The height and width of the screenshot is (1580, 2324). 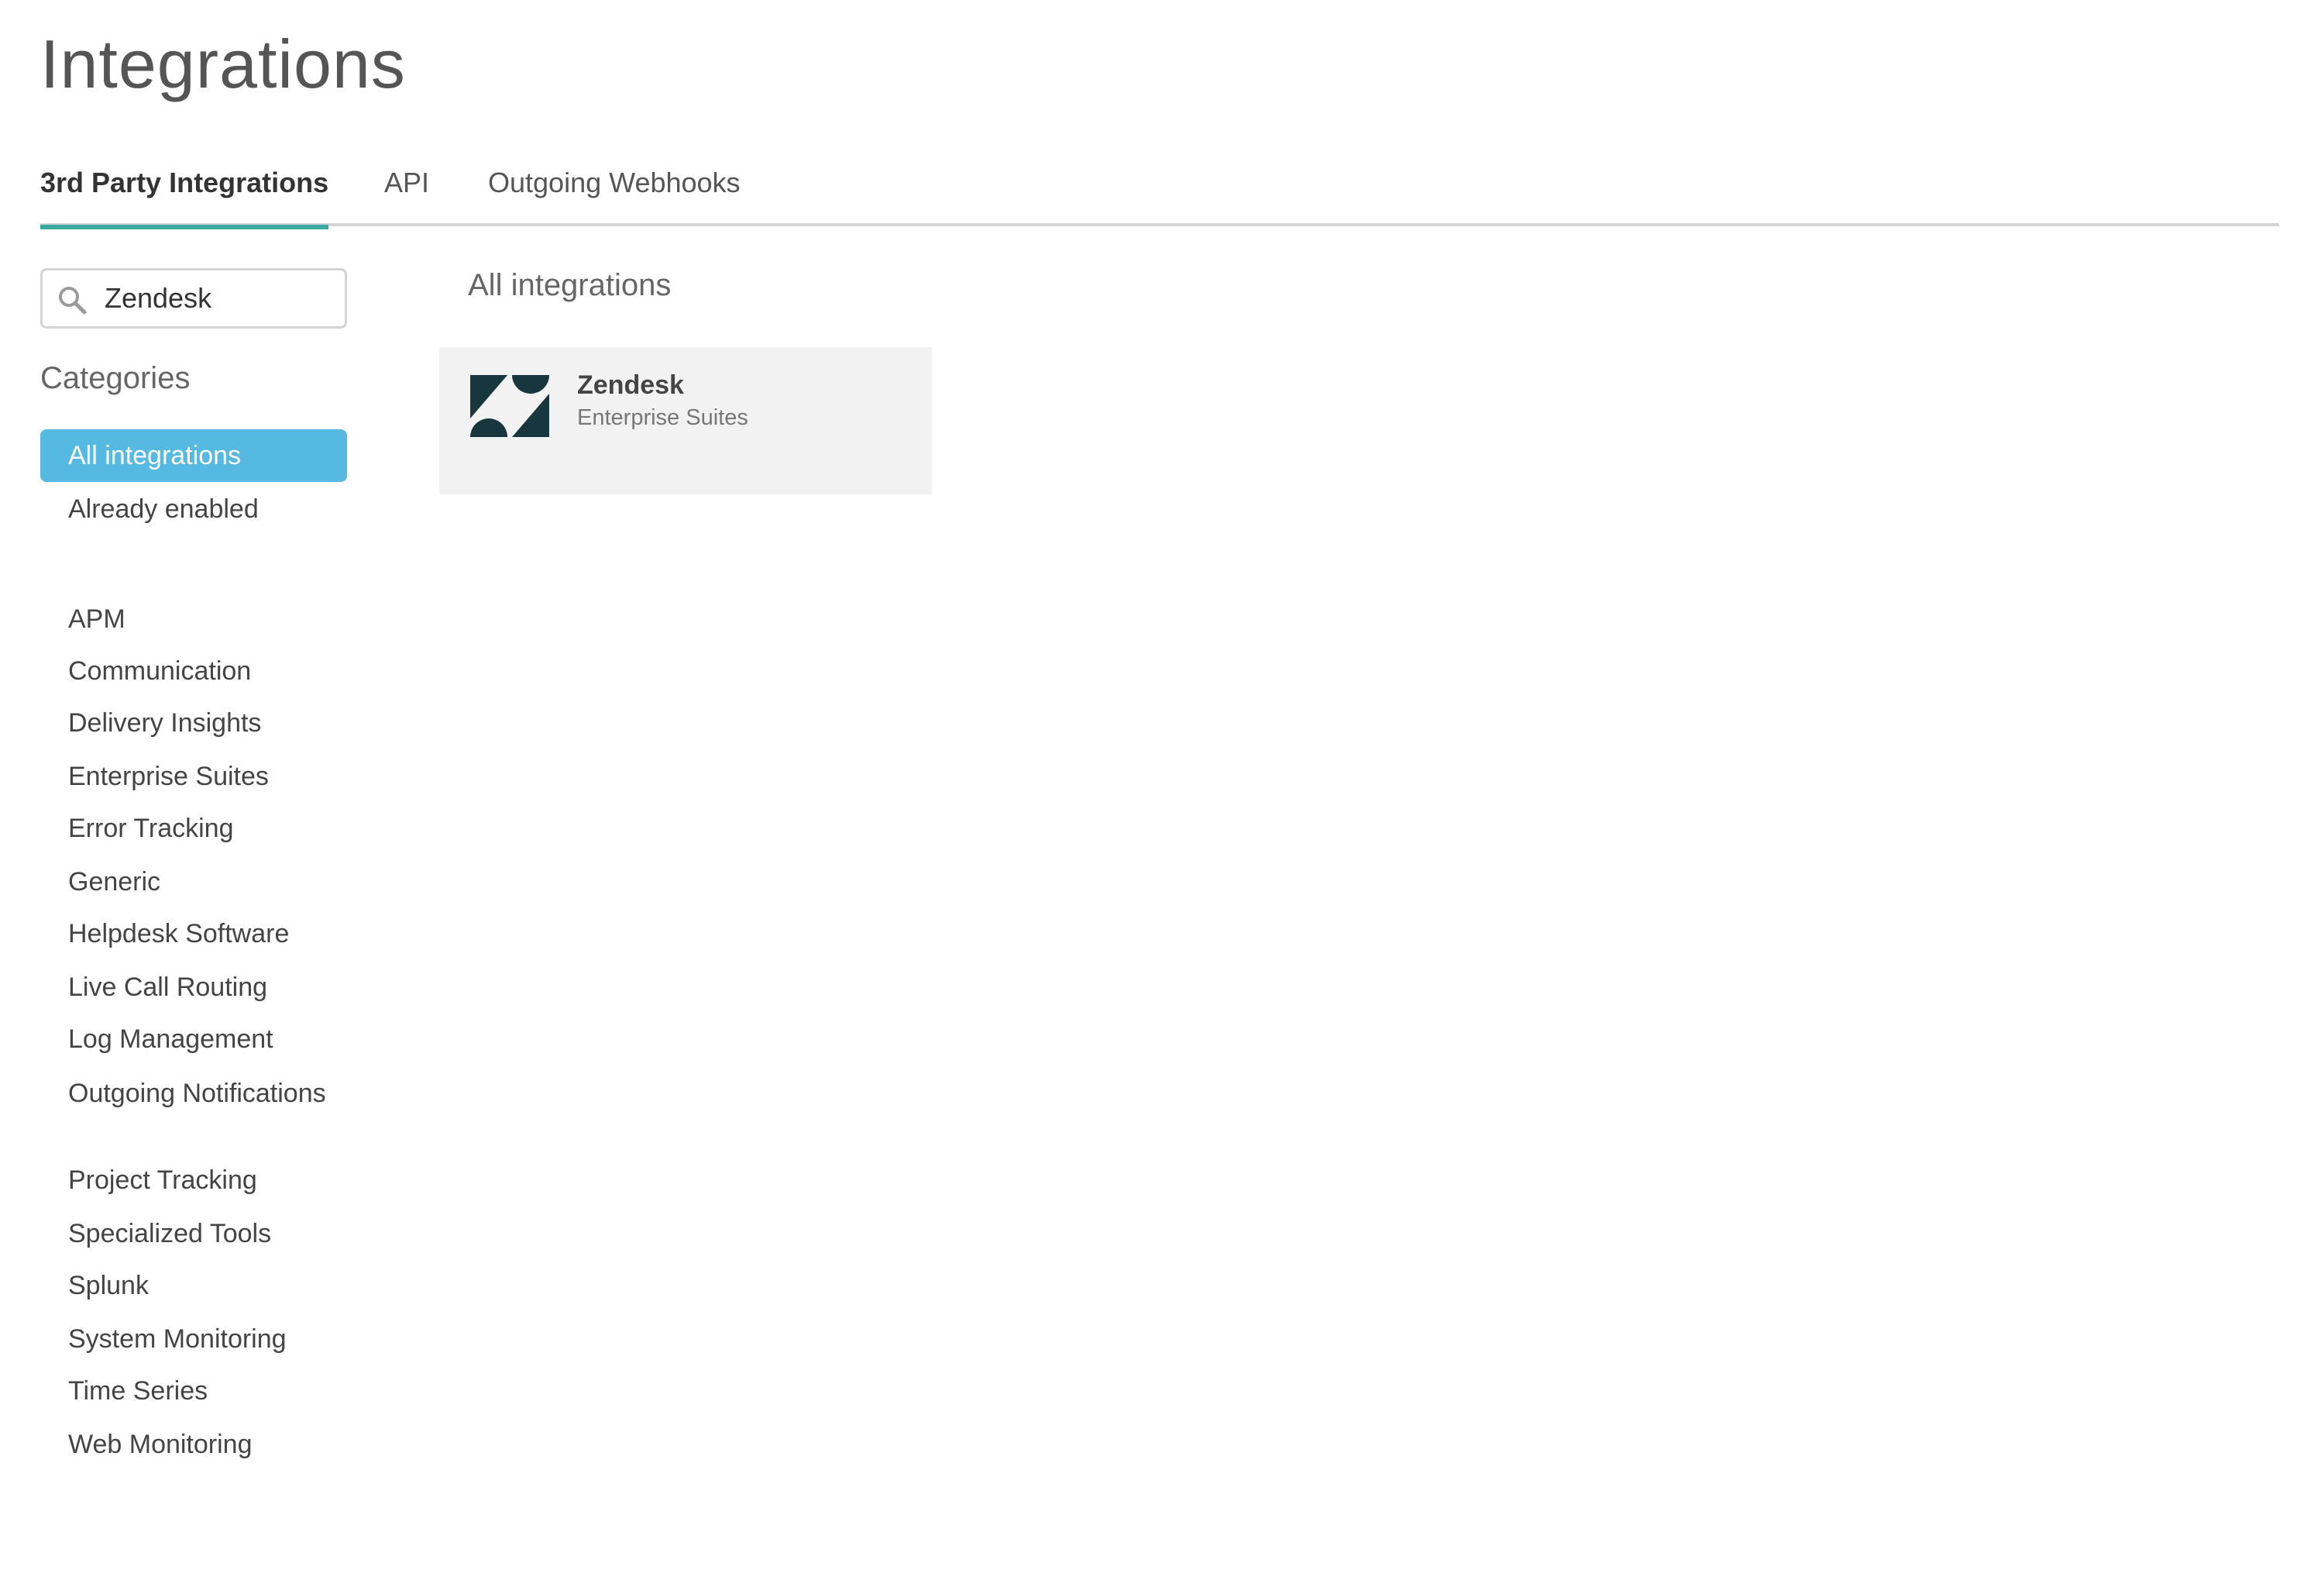 What do you see at coordinates (193, 934) in the screenshot?
I see `category-helpdesk-software: Helpdesk Software` at bounding box center [193, 934].